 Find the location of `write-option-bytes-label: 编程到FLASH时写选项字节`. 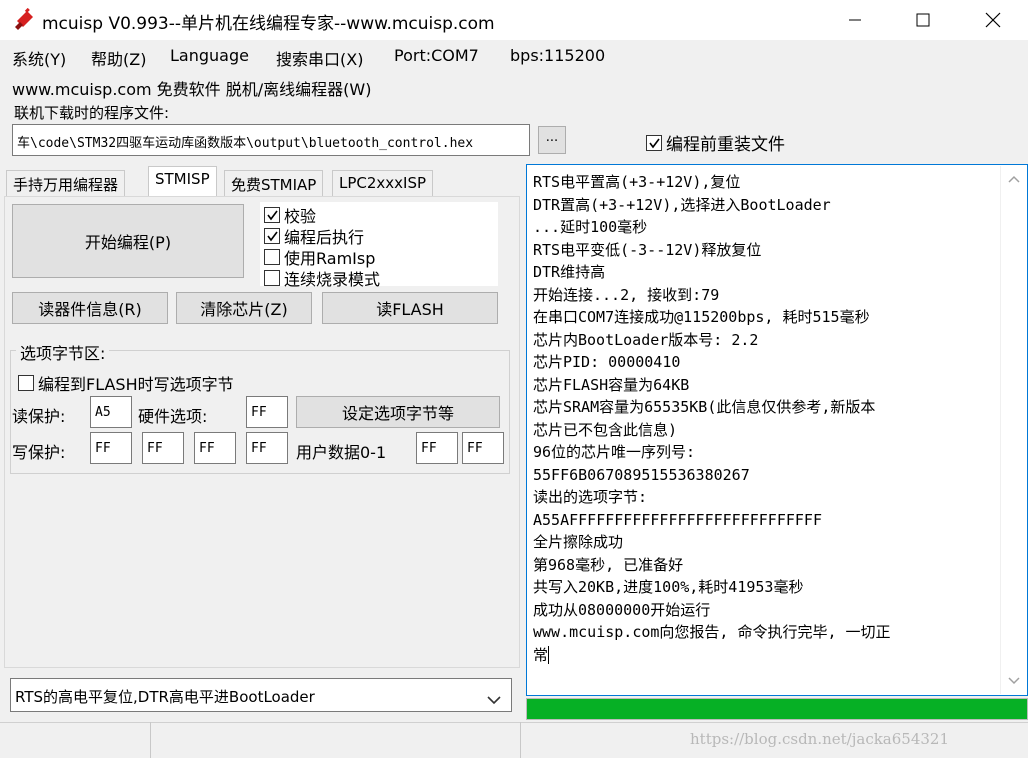

write-option-bytes-label: 编程到FLASH时写选项字节 is located at coordinates (136, 384).